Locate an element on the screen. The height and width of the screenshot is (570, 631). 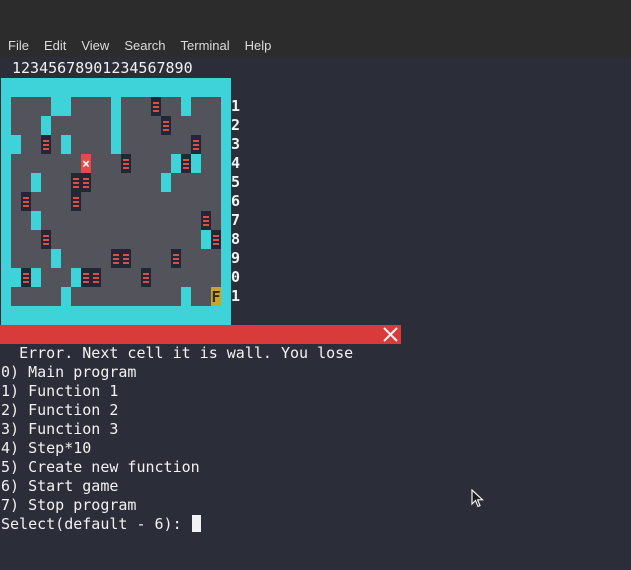
row-label: 9 is located at coordinates (236, 258).